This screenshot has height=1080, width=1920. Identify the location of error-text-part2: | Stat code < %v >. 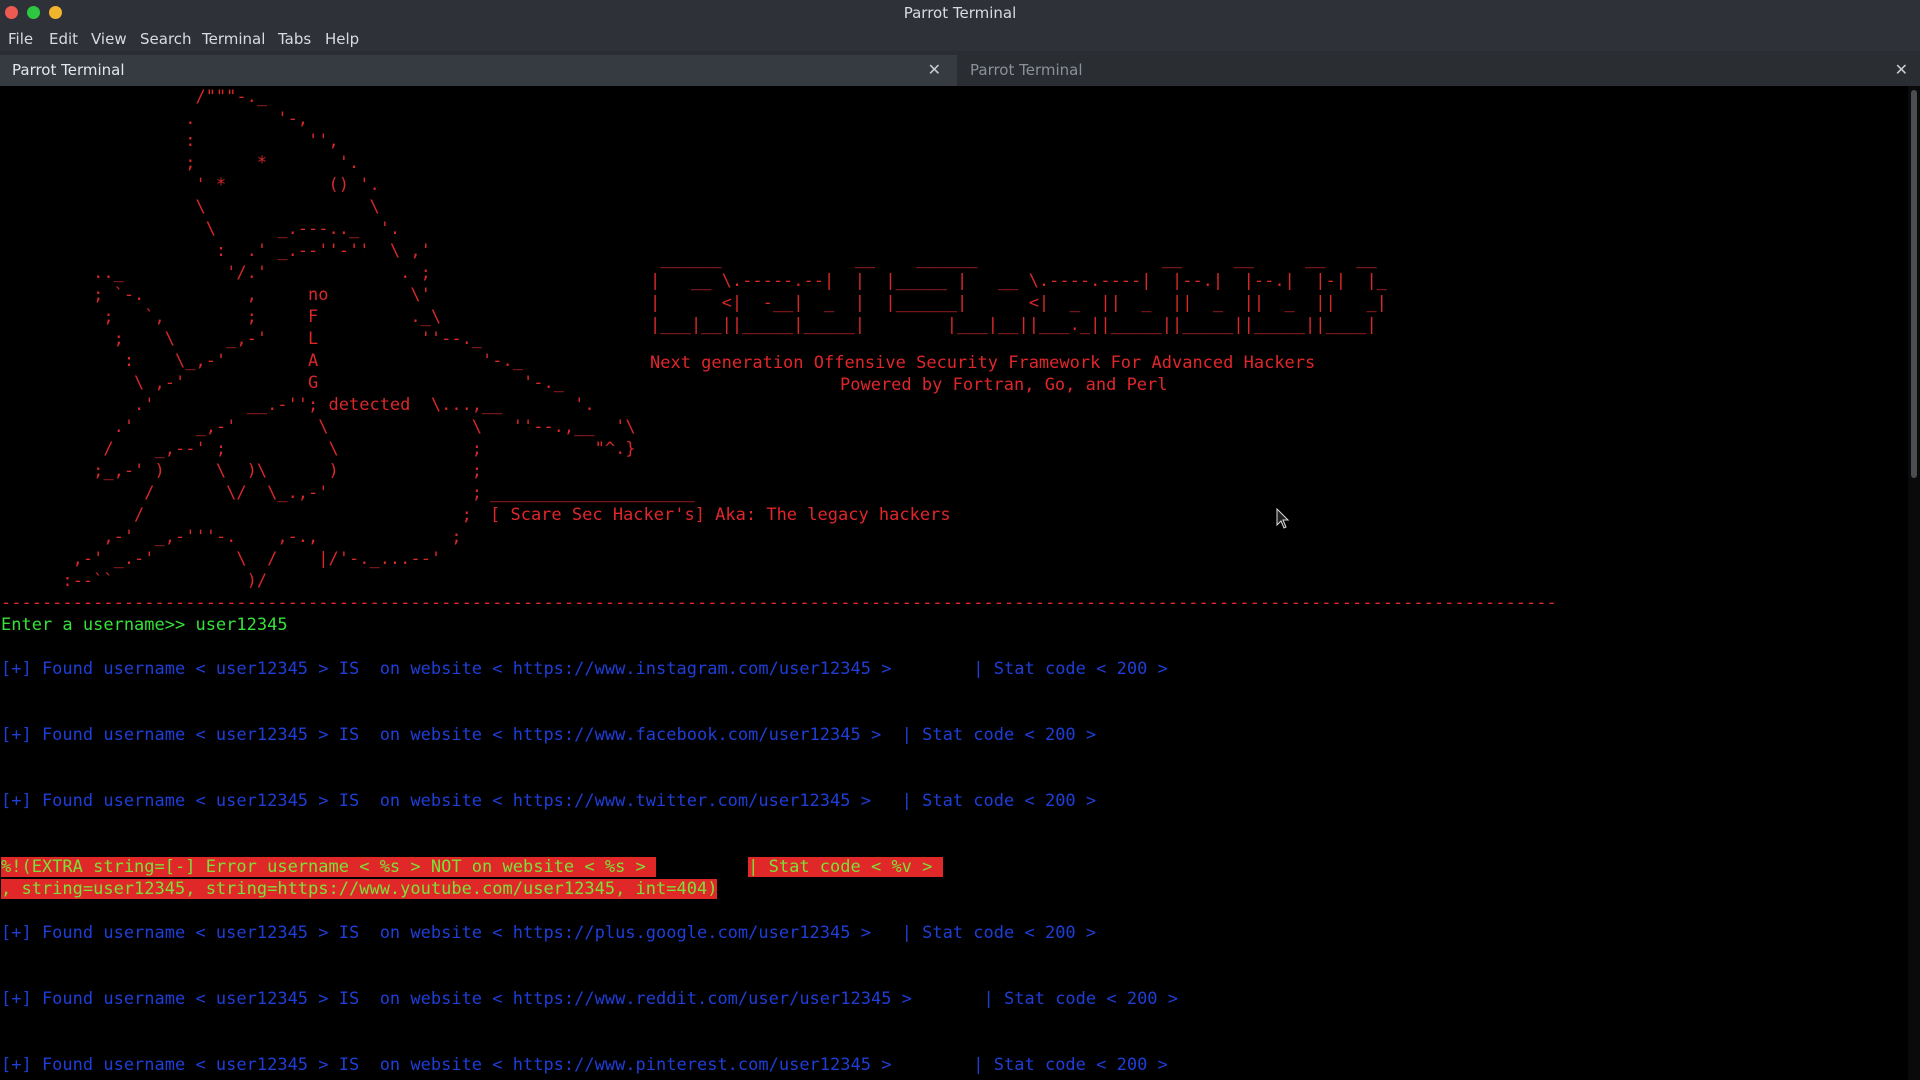
(845, 867).